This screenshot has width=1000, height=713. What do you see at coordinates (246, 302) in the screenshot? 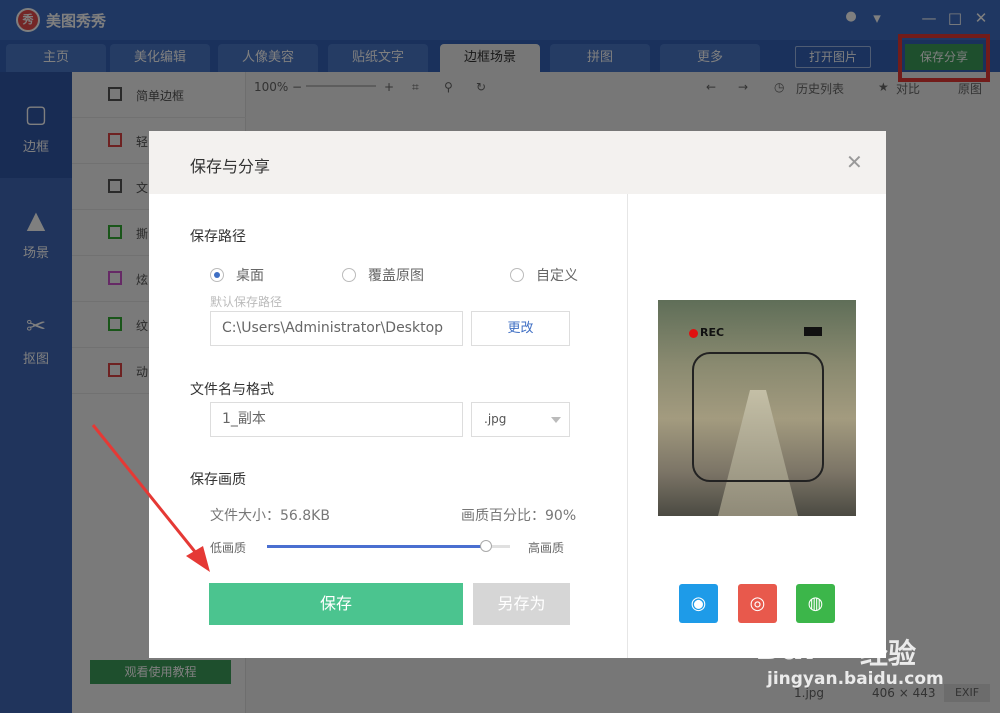
I see `path-hint: 默认保存路径` at bounding box center [246, 302].